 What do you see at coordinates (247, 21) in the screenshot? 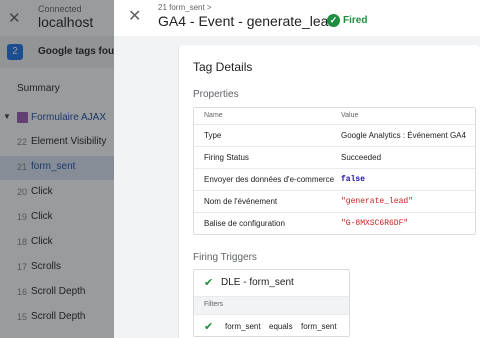
I see `modal-title: GA4 - Event - generate_lead` at bounding box center [247, 21].